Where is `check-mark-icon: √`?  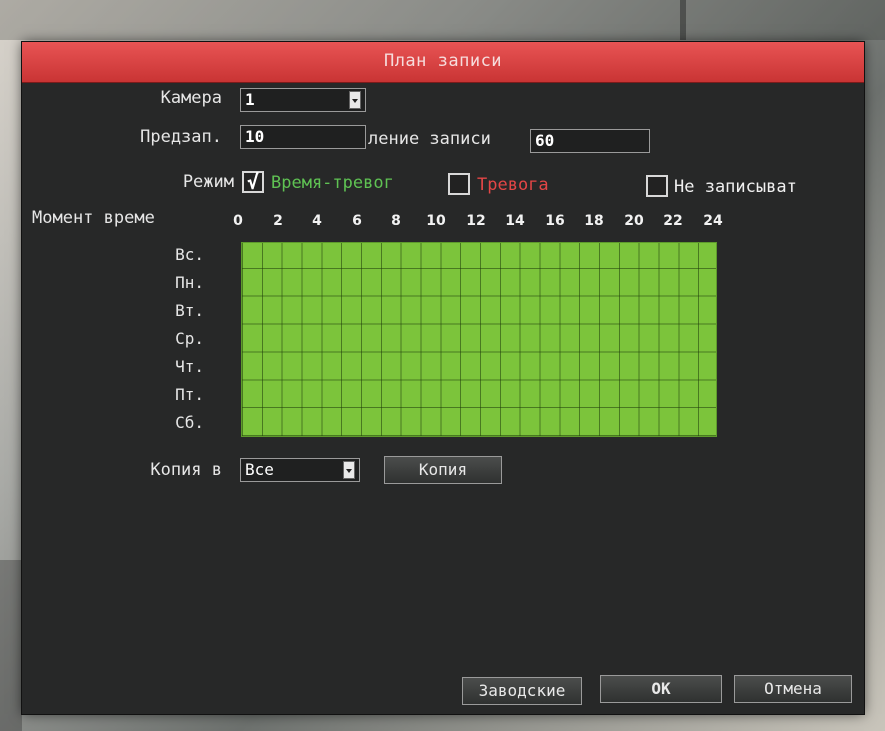
check-mark-icon: √ is located at coordinates (253, 182).